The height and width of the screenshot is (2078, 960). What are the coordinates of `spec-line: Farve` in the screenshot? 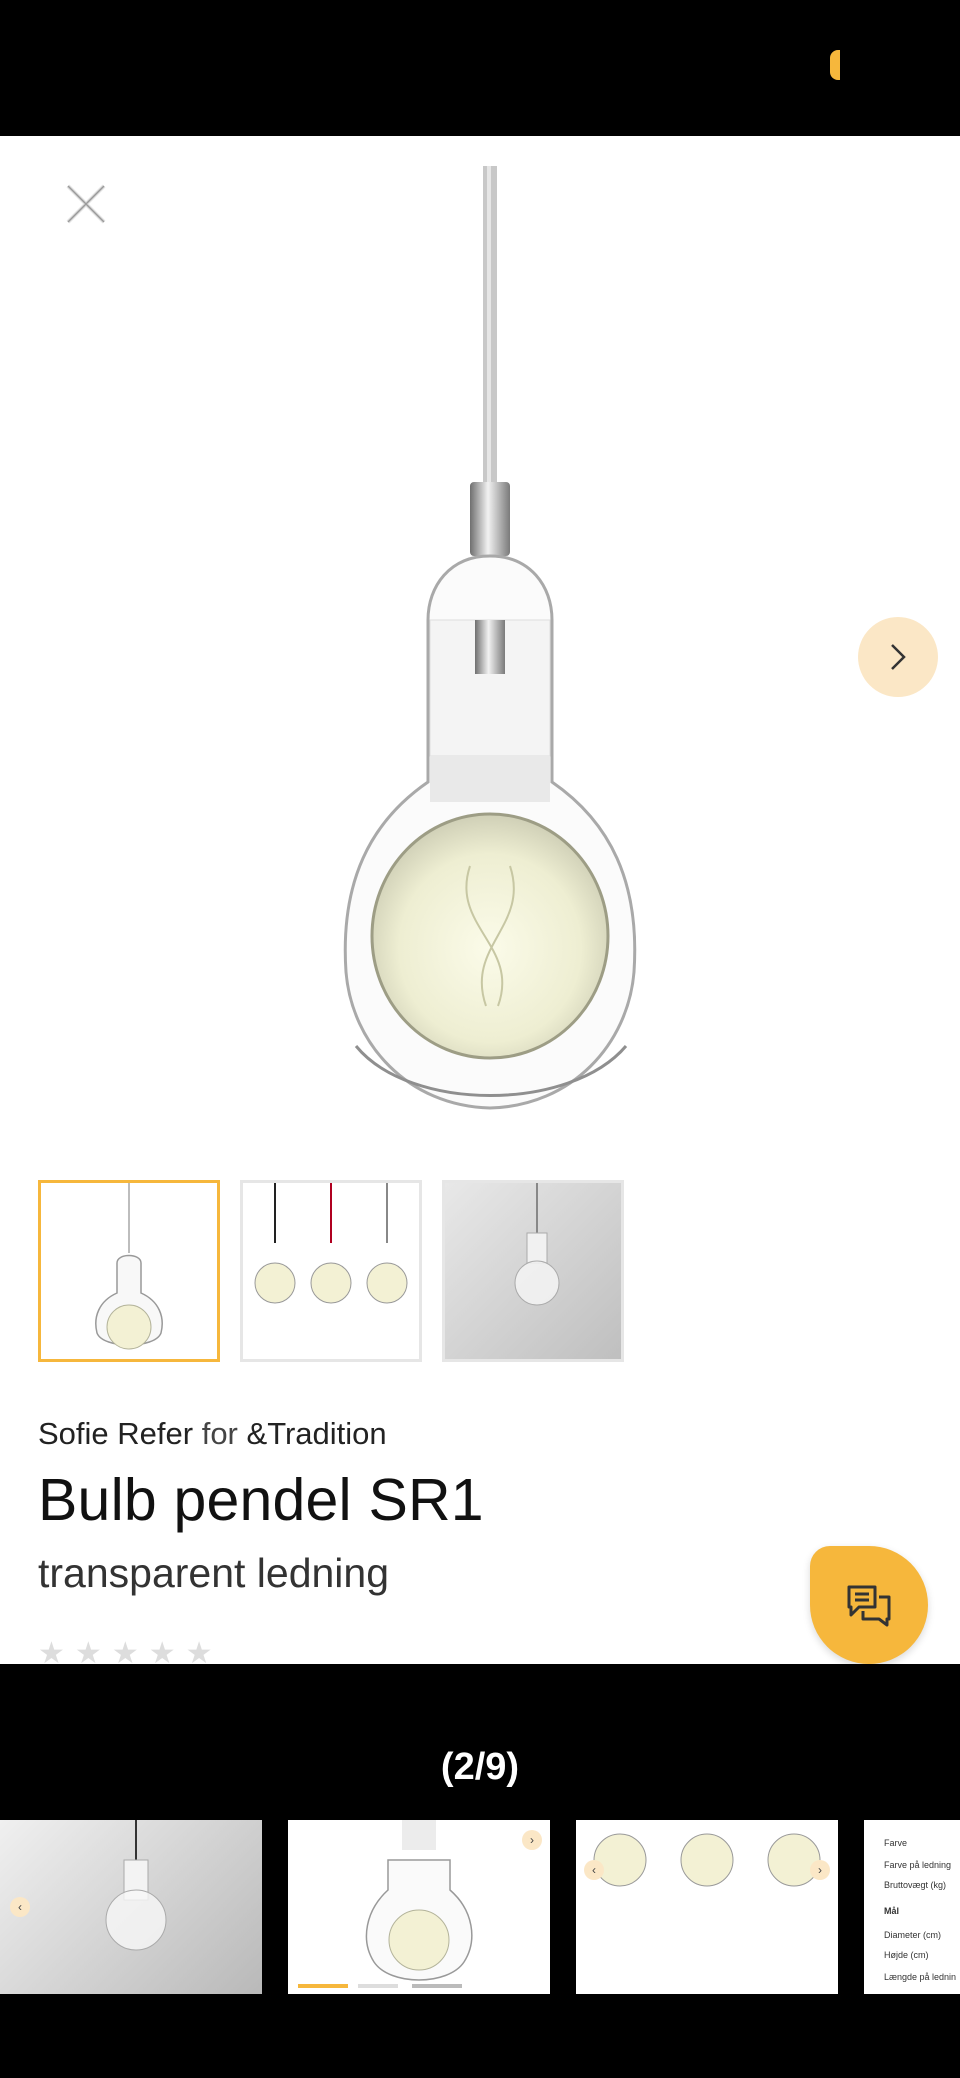 It's located at (896, 1843).